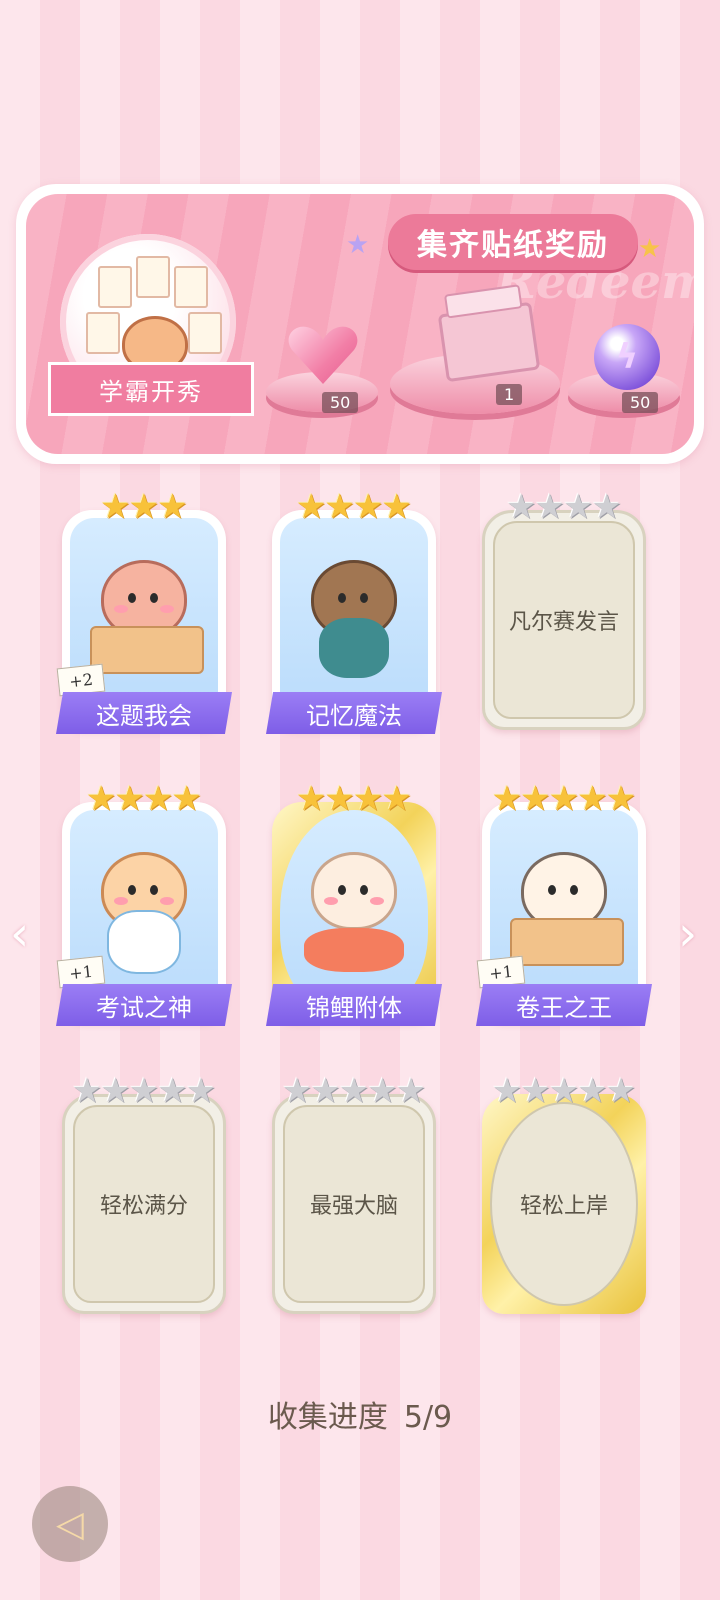  Describe the element at coordinates (428, 1417) in the screenshot. I see `progress-value: 5/9` at that location.